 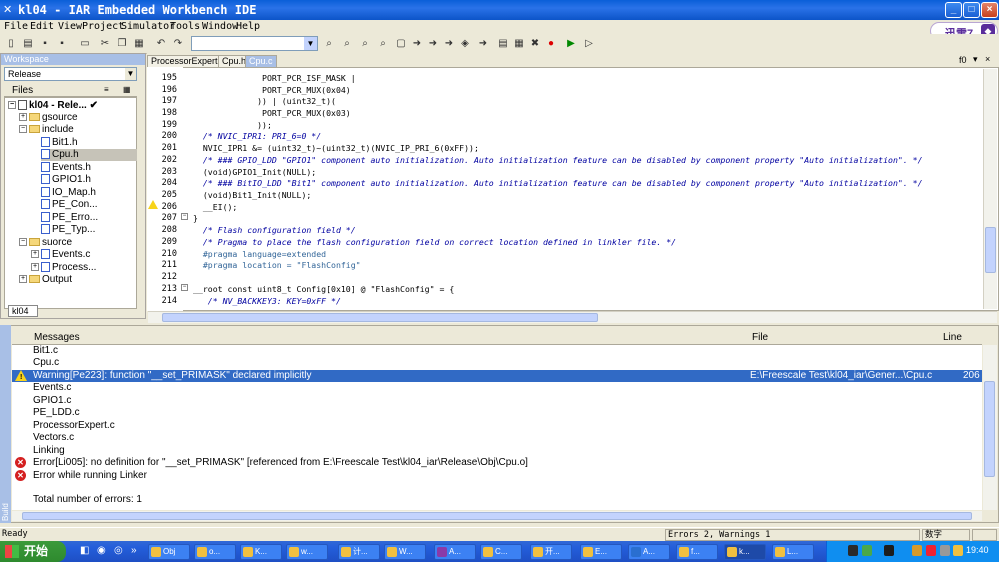 What do you see at coordinates (497, 451) in the screenshot?
I see `message-row: Linking` at bounding box center [497, 451].